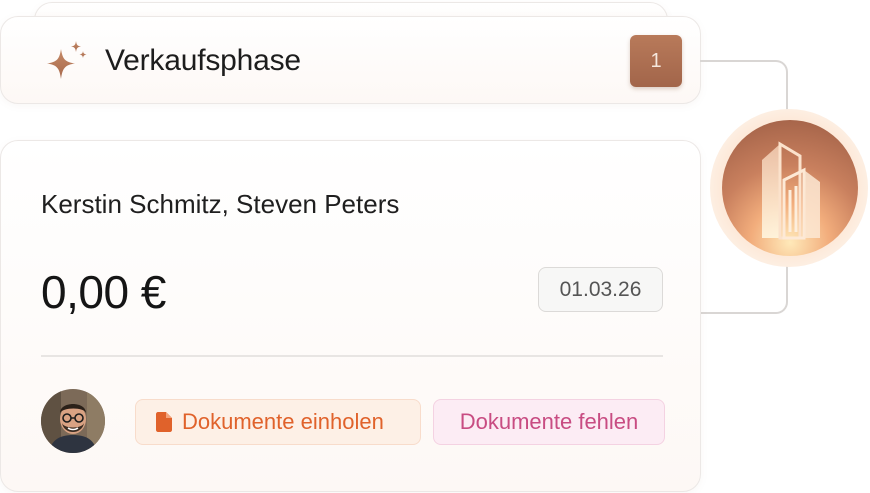 This screenshot has width=870, height=493. Describe the element at coordinates (203, 60) in the screenshot. I see `stage-title: Verkaufsphase` at that location.